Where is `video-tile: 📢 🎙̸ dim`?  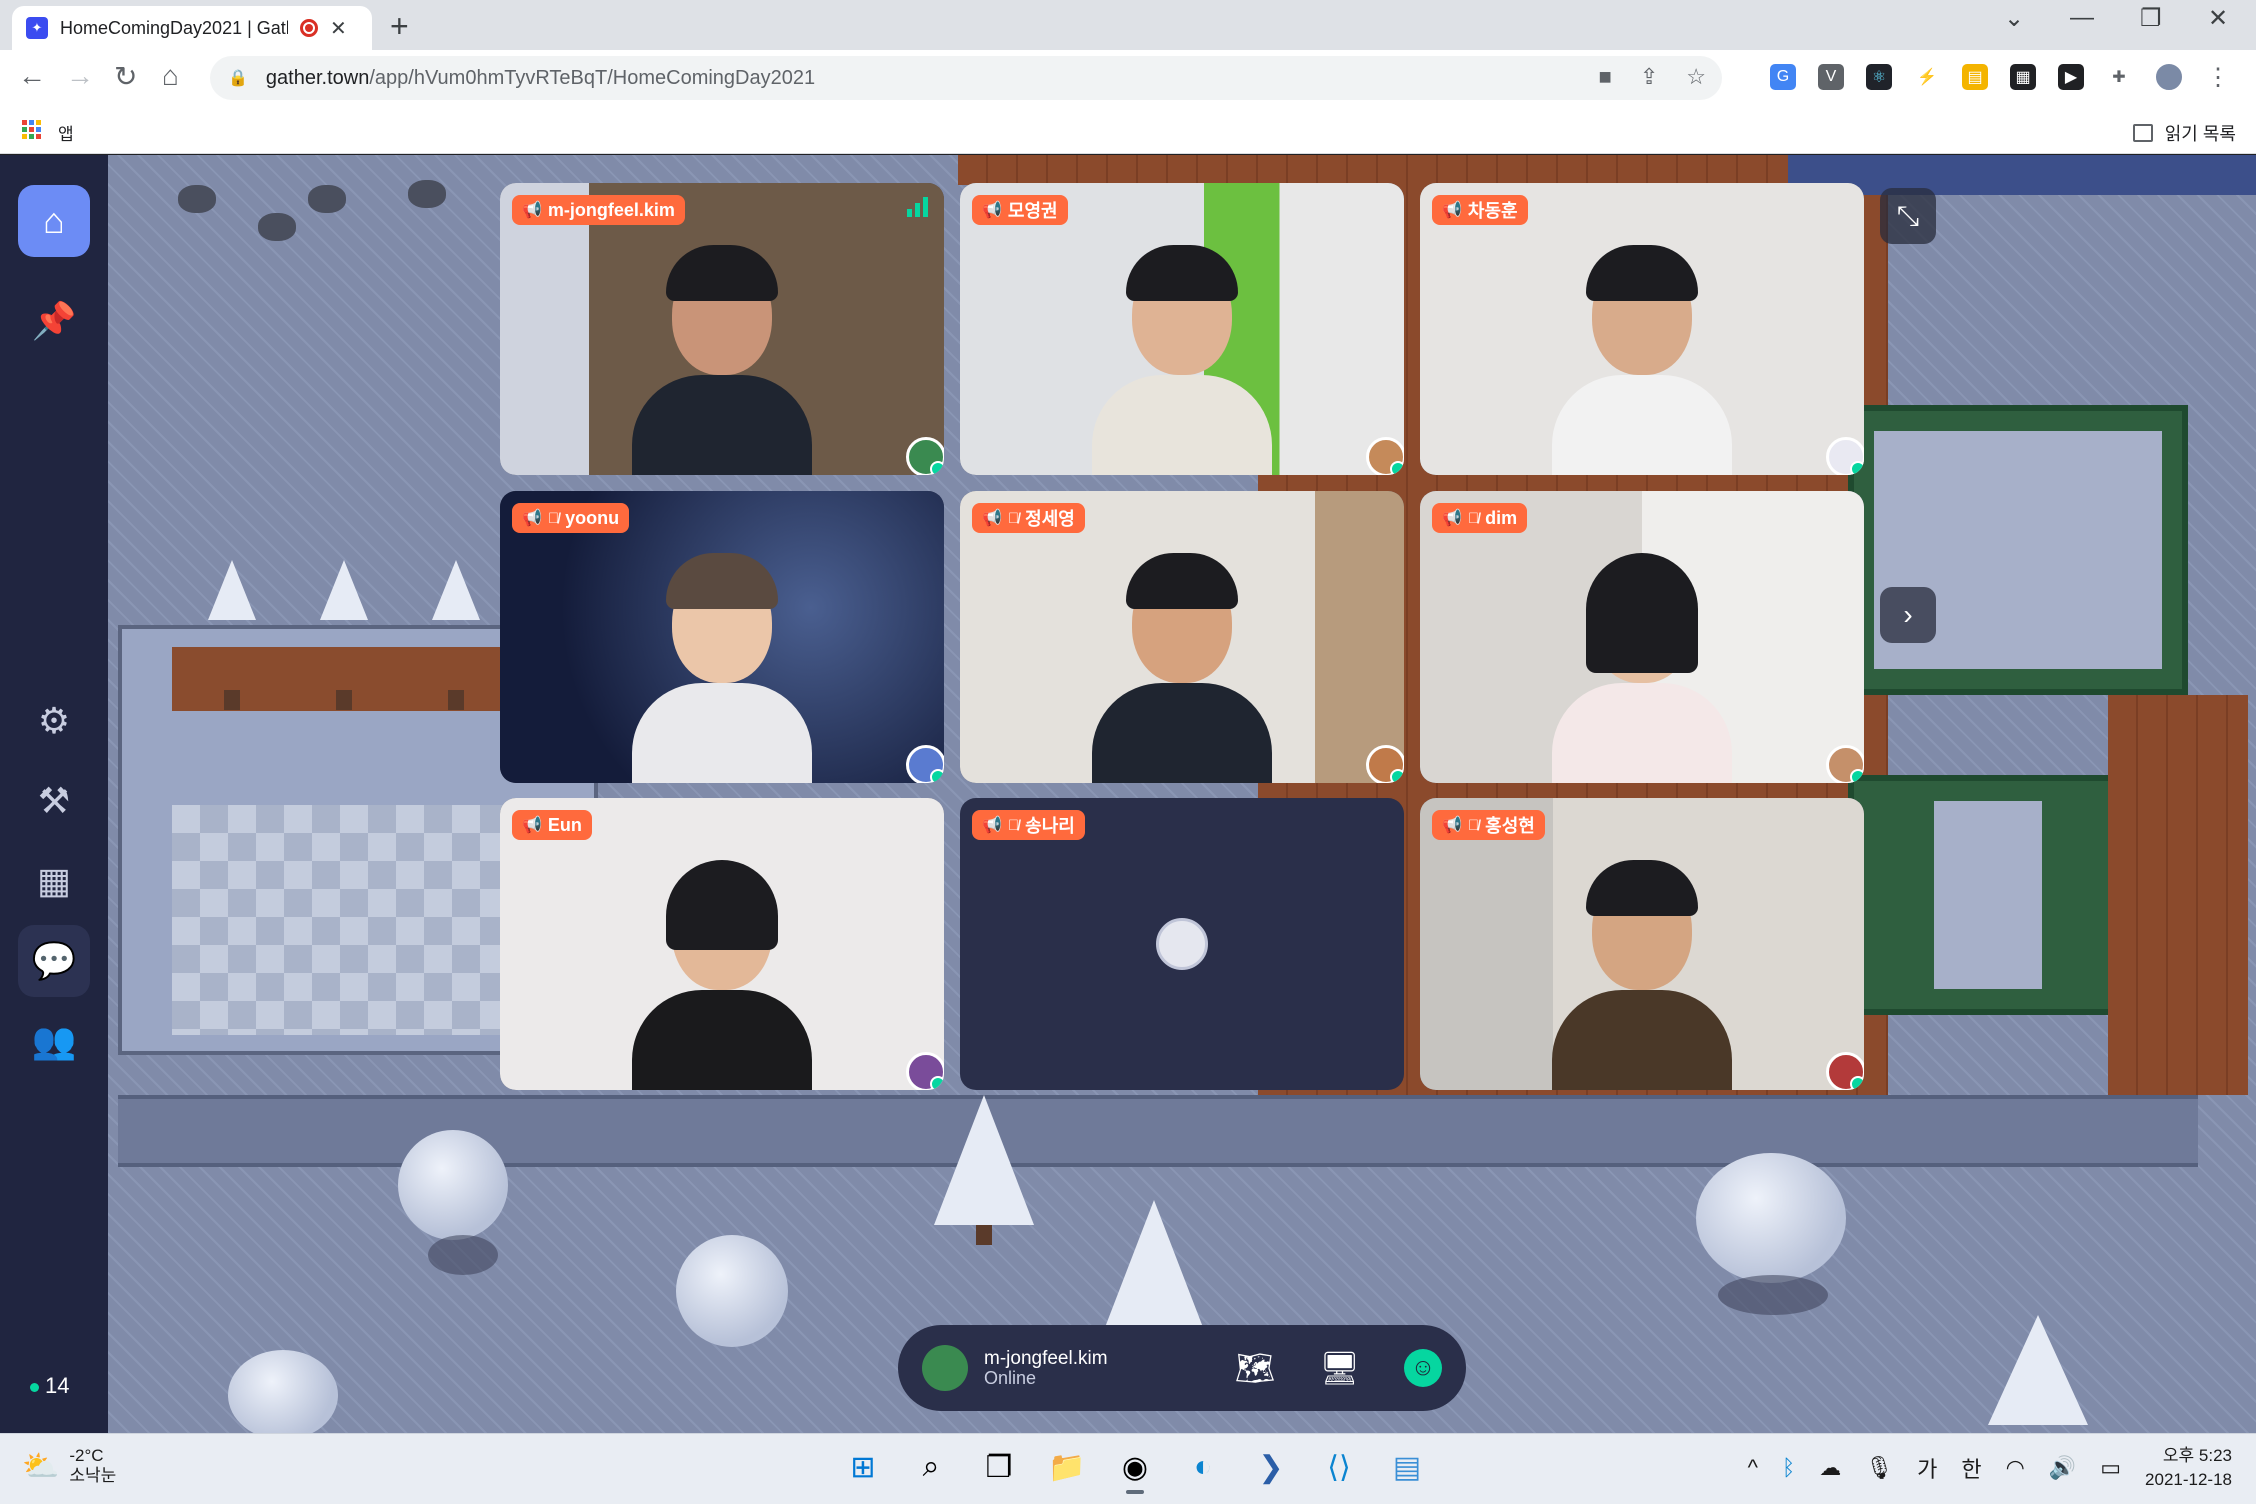
video-tile: 📢 🎙̸ dim is located at coordinates (1642, 637).